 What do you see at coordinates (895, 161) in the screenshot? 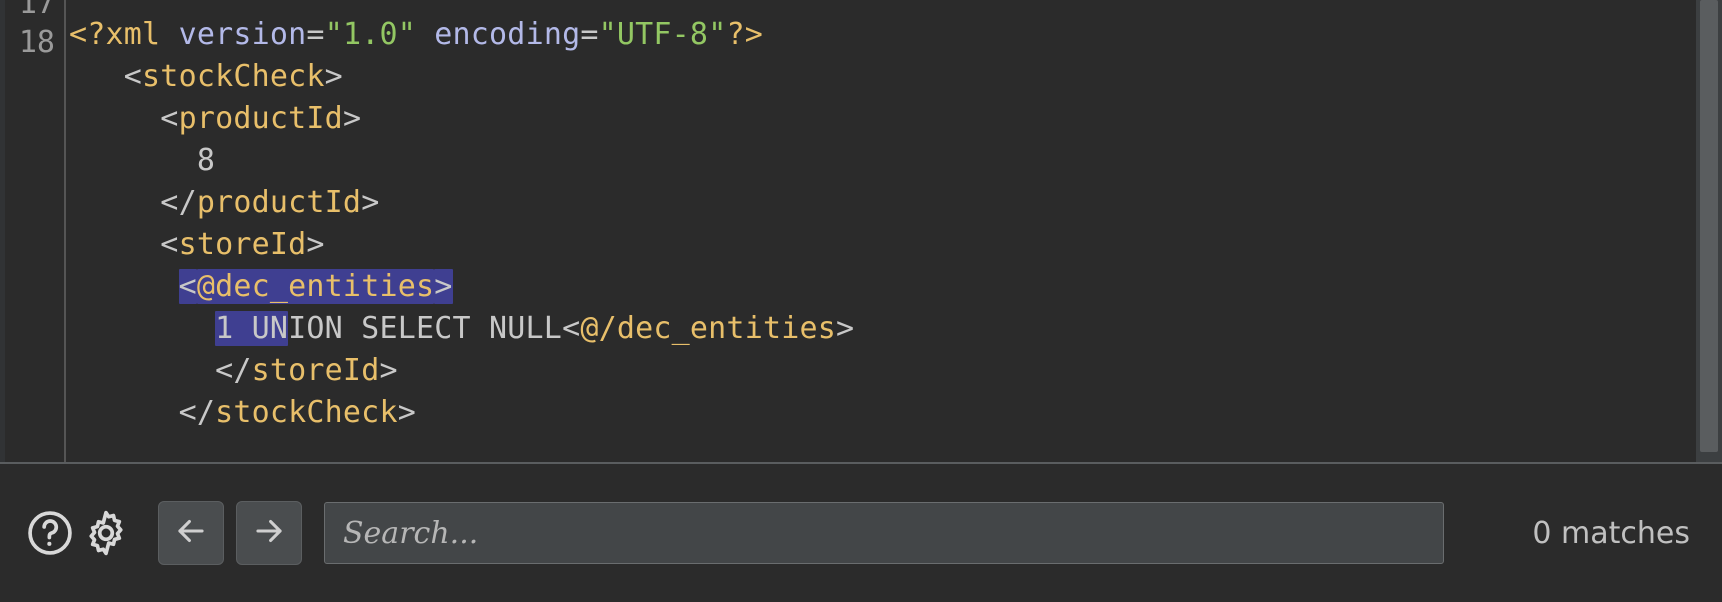
I see `line-productid-value: 8` at bounding box center [895, 161].